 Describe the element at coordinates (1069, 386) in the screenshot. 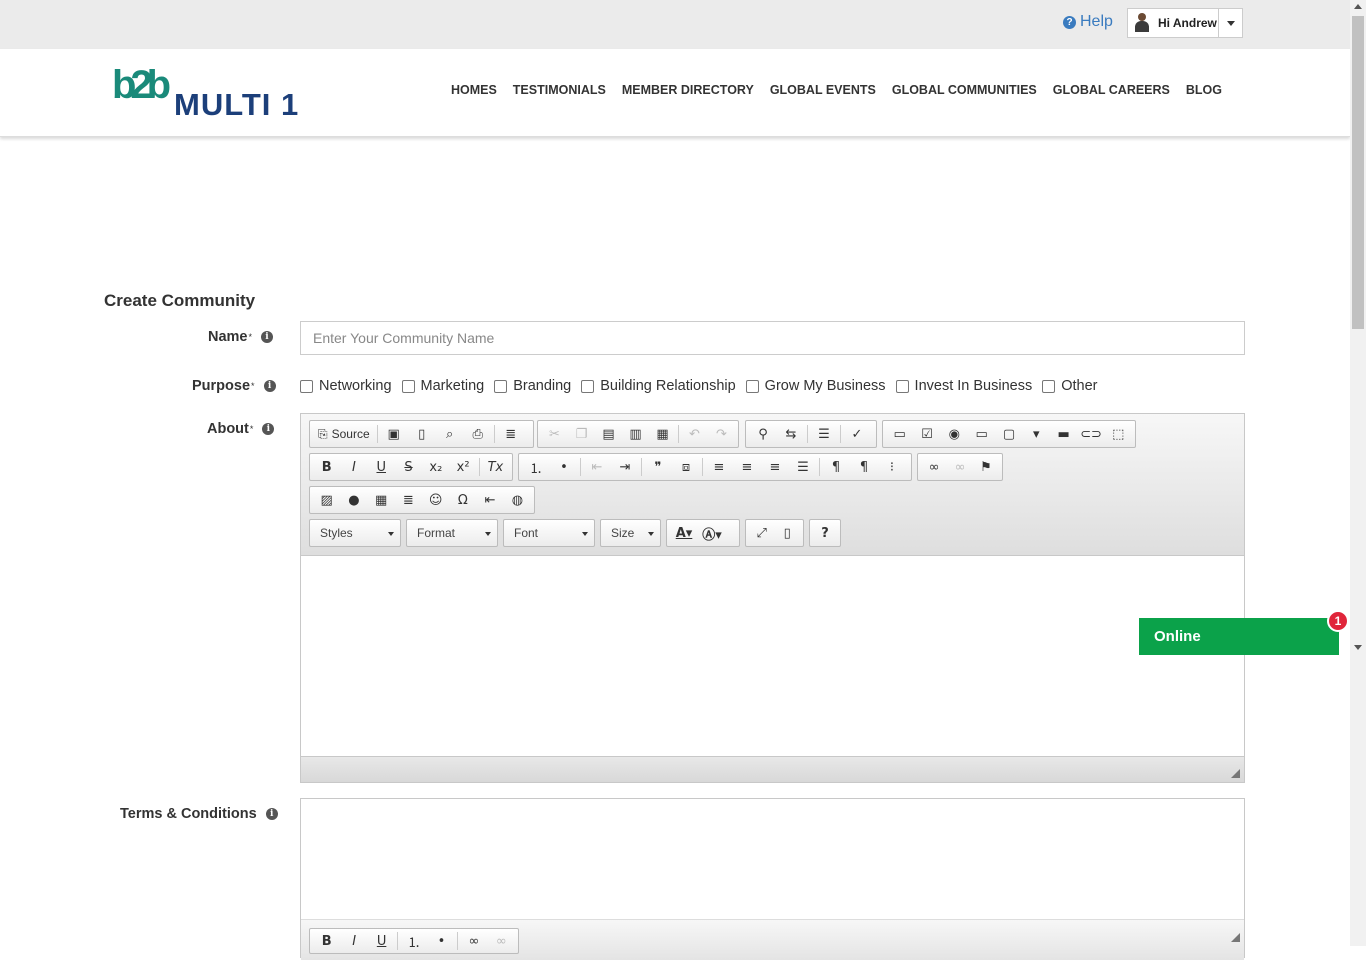

I see `purpose-other: Other` at that location.